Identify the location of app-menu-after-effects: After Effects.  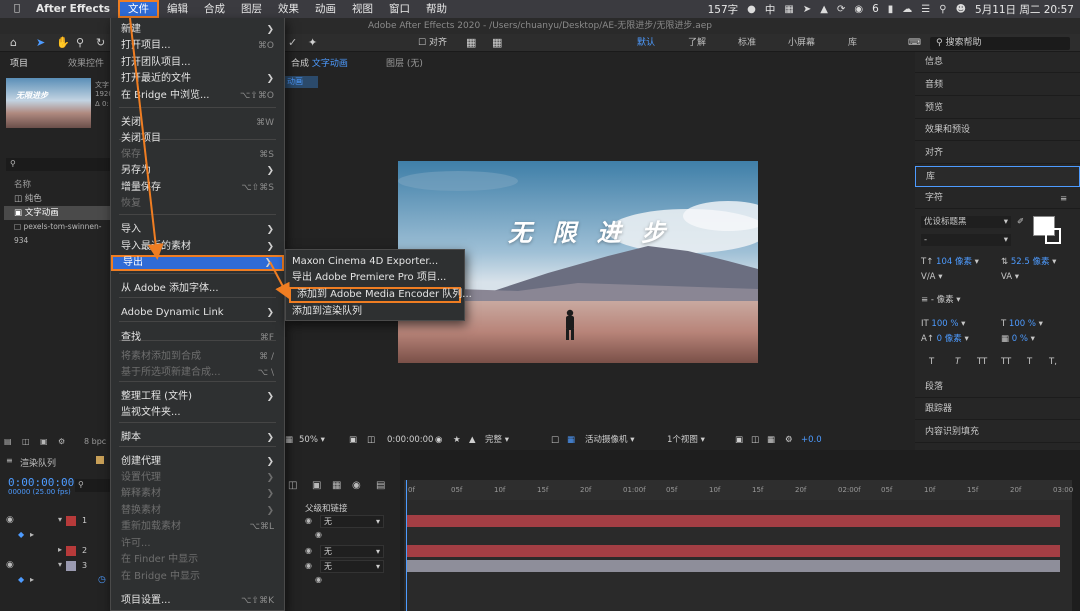
(73, 9).